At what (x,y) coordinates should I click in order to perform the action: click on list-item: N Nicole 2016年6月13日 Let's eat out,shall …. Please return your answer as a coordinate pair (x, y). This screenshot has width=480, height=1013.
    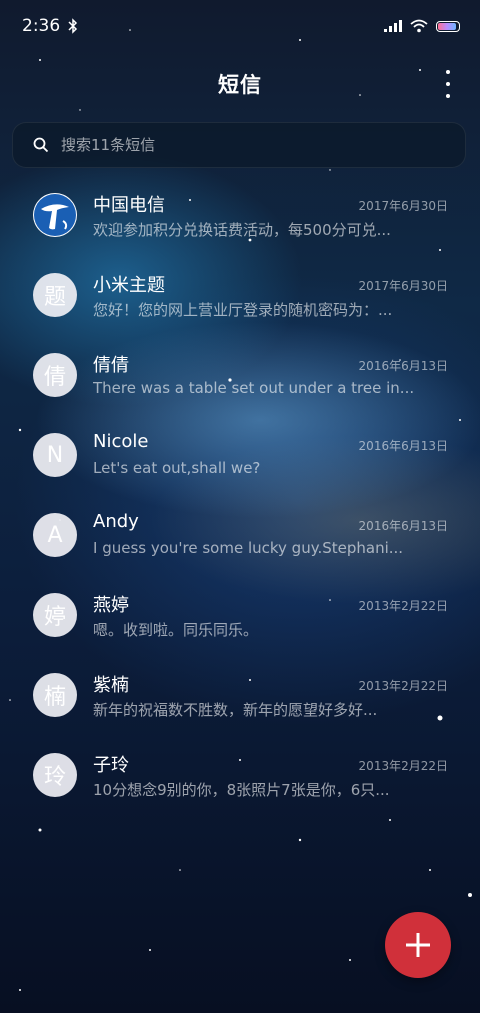
    Looking at the image, I should click on (240, 455).